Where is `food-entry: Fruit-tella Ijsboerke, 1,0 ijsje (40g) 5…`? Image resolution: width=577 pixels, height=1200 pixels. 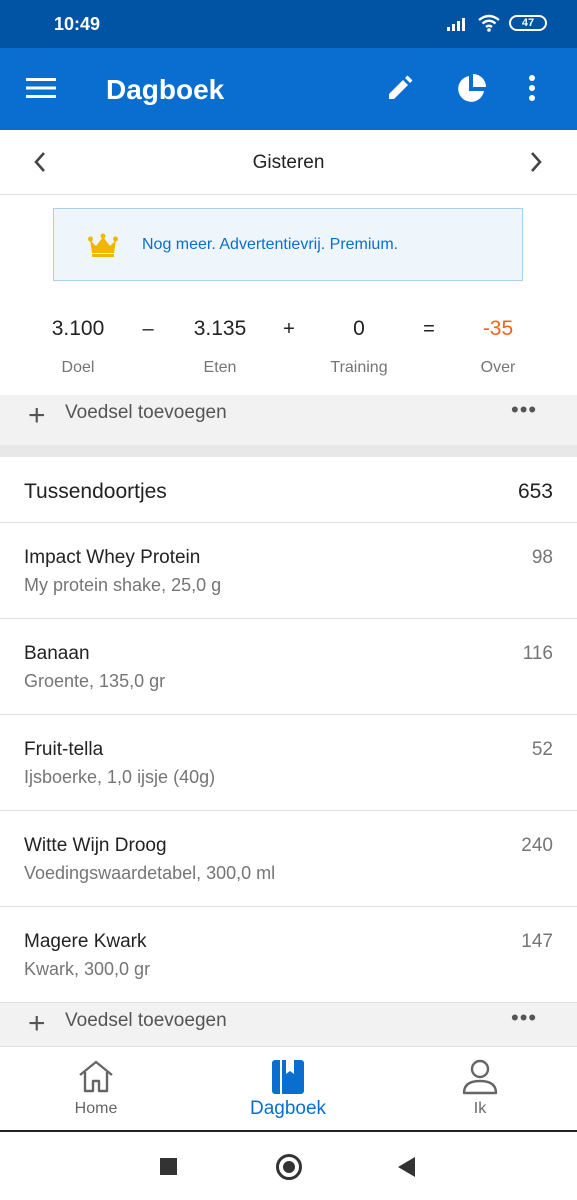 food-entry: Fruit-tella Ijsboerke, 1,0 ijsje (40g) 5… is located at coordinates (288, 763).